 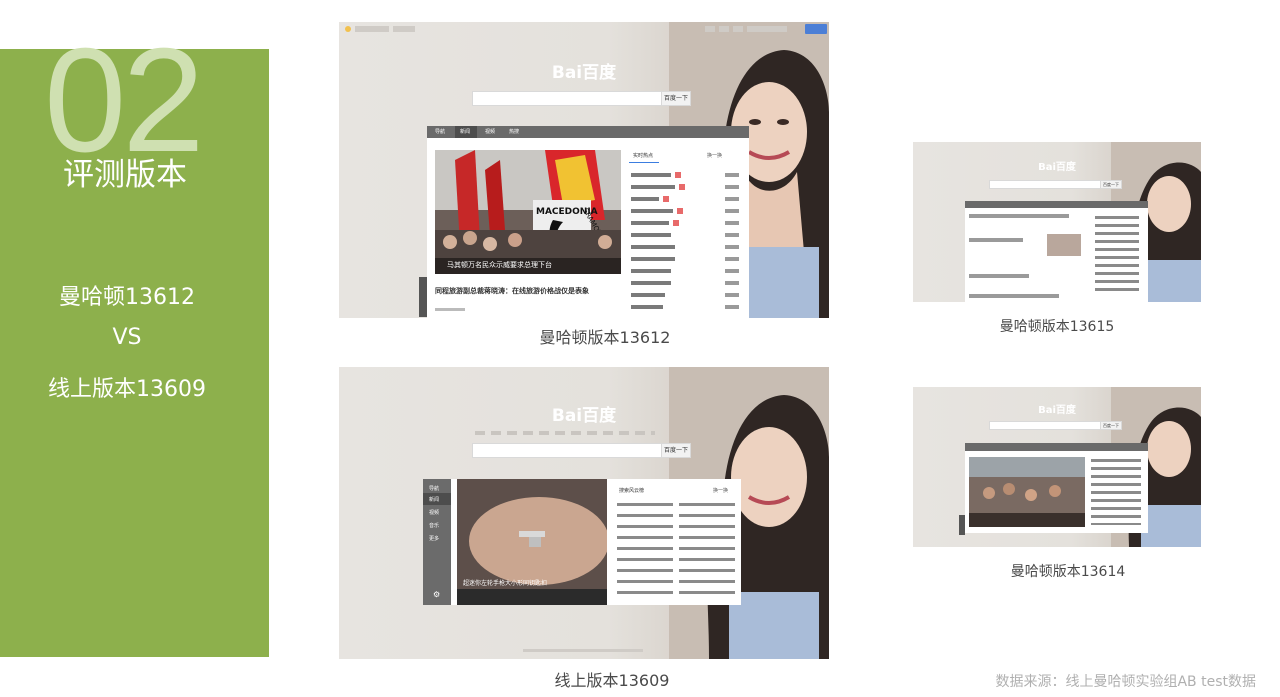 What do you see at coordinates (645, 551) in the screenshot?
I see `hot-list-left` at bounding box center [645, 551].